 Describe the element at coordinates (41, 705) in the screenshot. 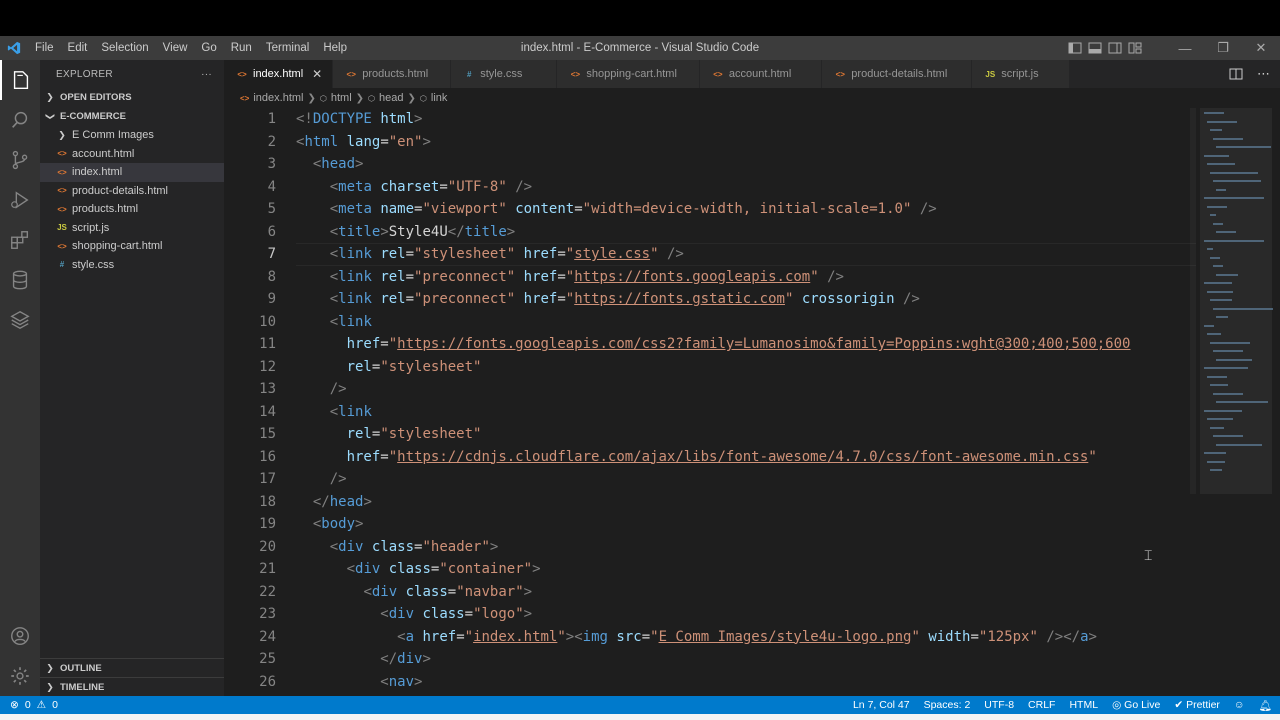

I see `warning-icon: ⚠` at that location.